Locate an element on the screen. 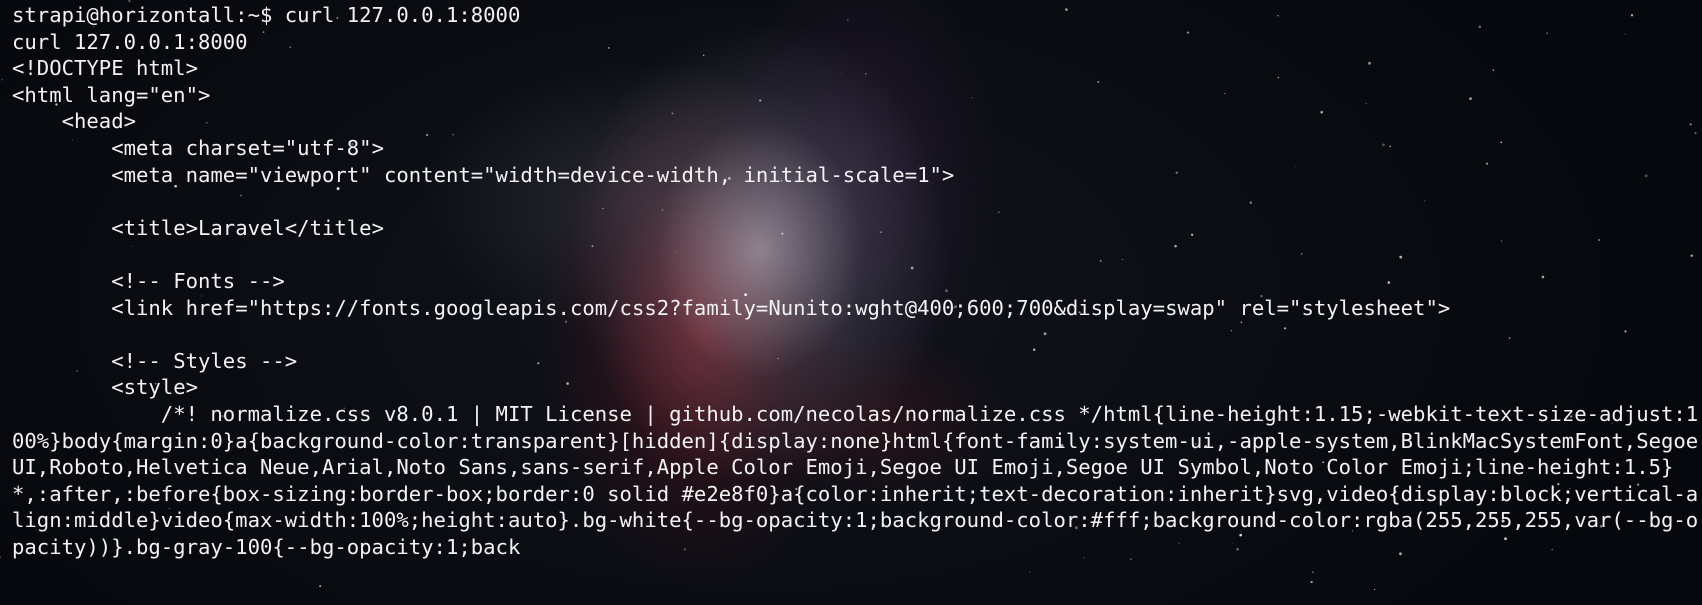 The width and height of the screenshot is (1702, 605). output-line: <!-- Styles --> is located at coordinates (155, 360).